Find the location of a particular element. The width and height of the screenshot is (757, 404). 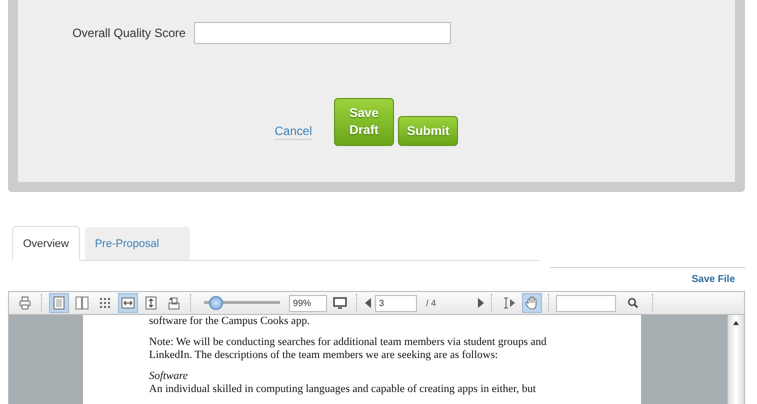

fit-width-icon is located at coordinates (128, 303).